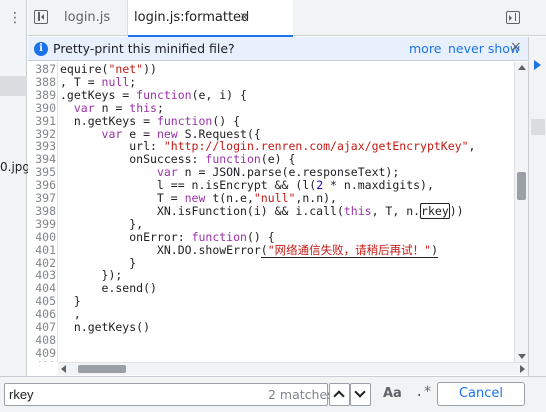 The height and width of the screenshot is (412, 546). I want to click on horizontal-scrollbar, so click(293, 368).